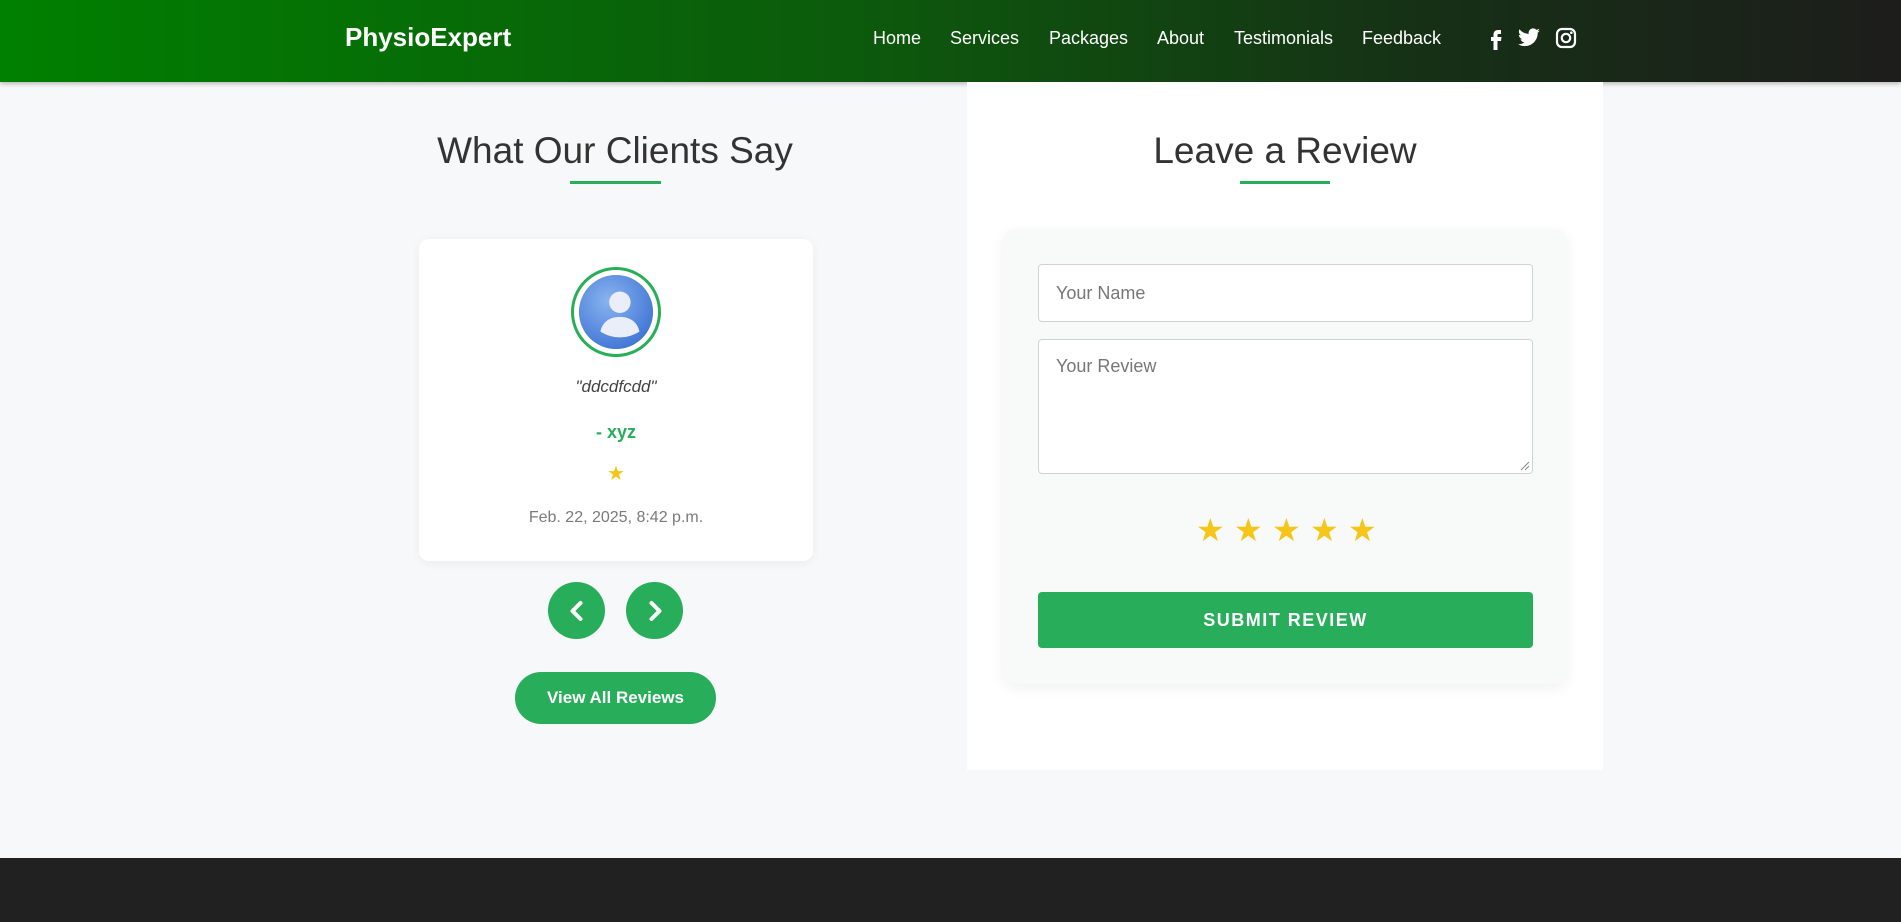 The width and height of the screenshot is (1901, 922). Describe the element at coordinates (1285, 150) in the screenshot. I see `review-form-title: Leave a Review` at that location.